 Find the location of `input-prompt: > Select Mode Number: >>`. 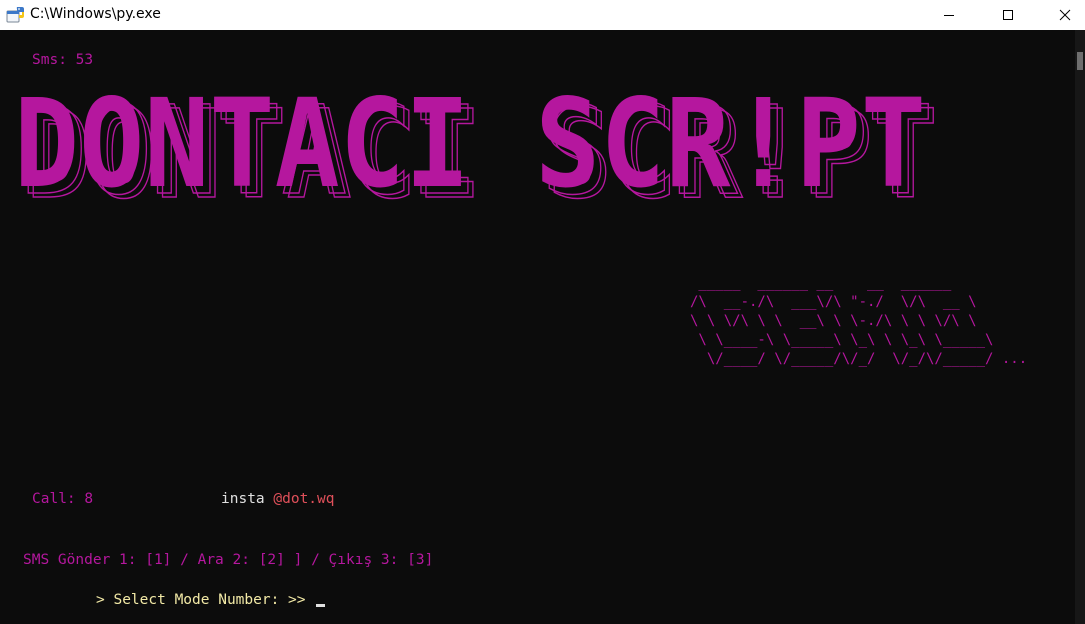

input-prompt: > Select Mode Number: >> is located at coordinates (211, 600).